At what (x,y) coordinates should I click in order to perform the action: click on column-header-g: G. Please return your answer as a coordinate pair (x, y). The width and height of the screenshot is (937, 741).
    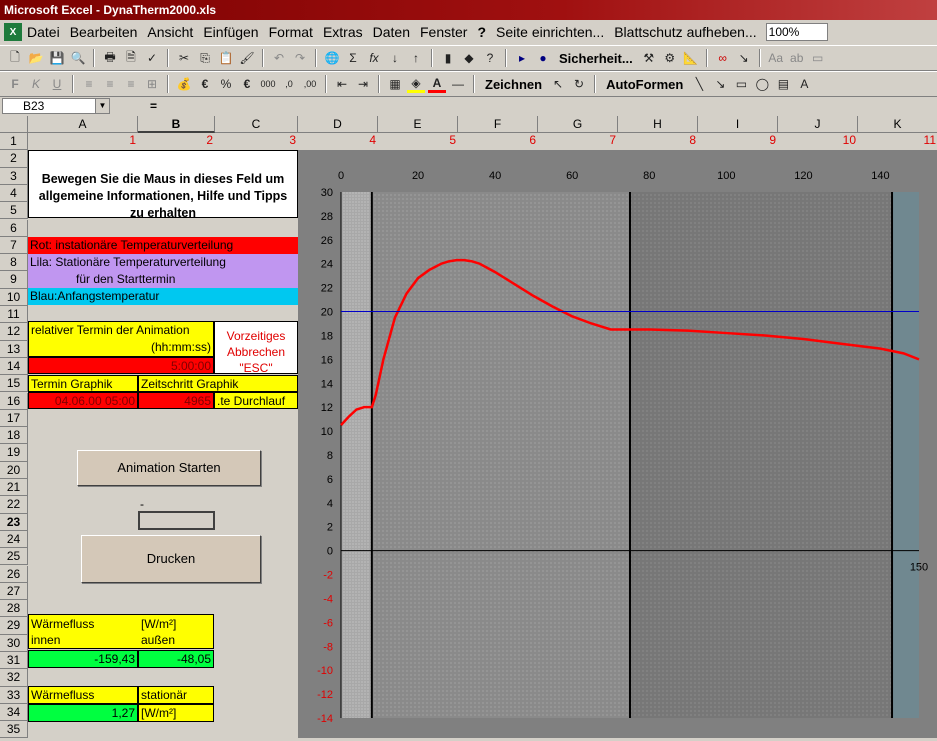
    Looking at the image, I should click on (578, 124).